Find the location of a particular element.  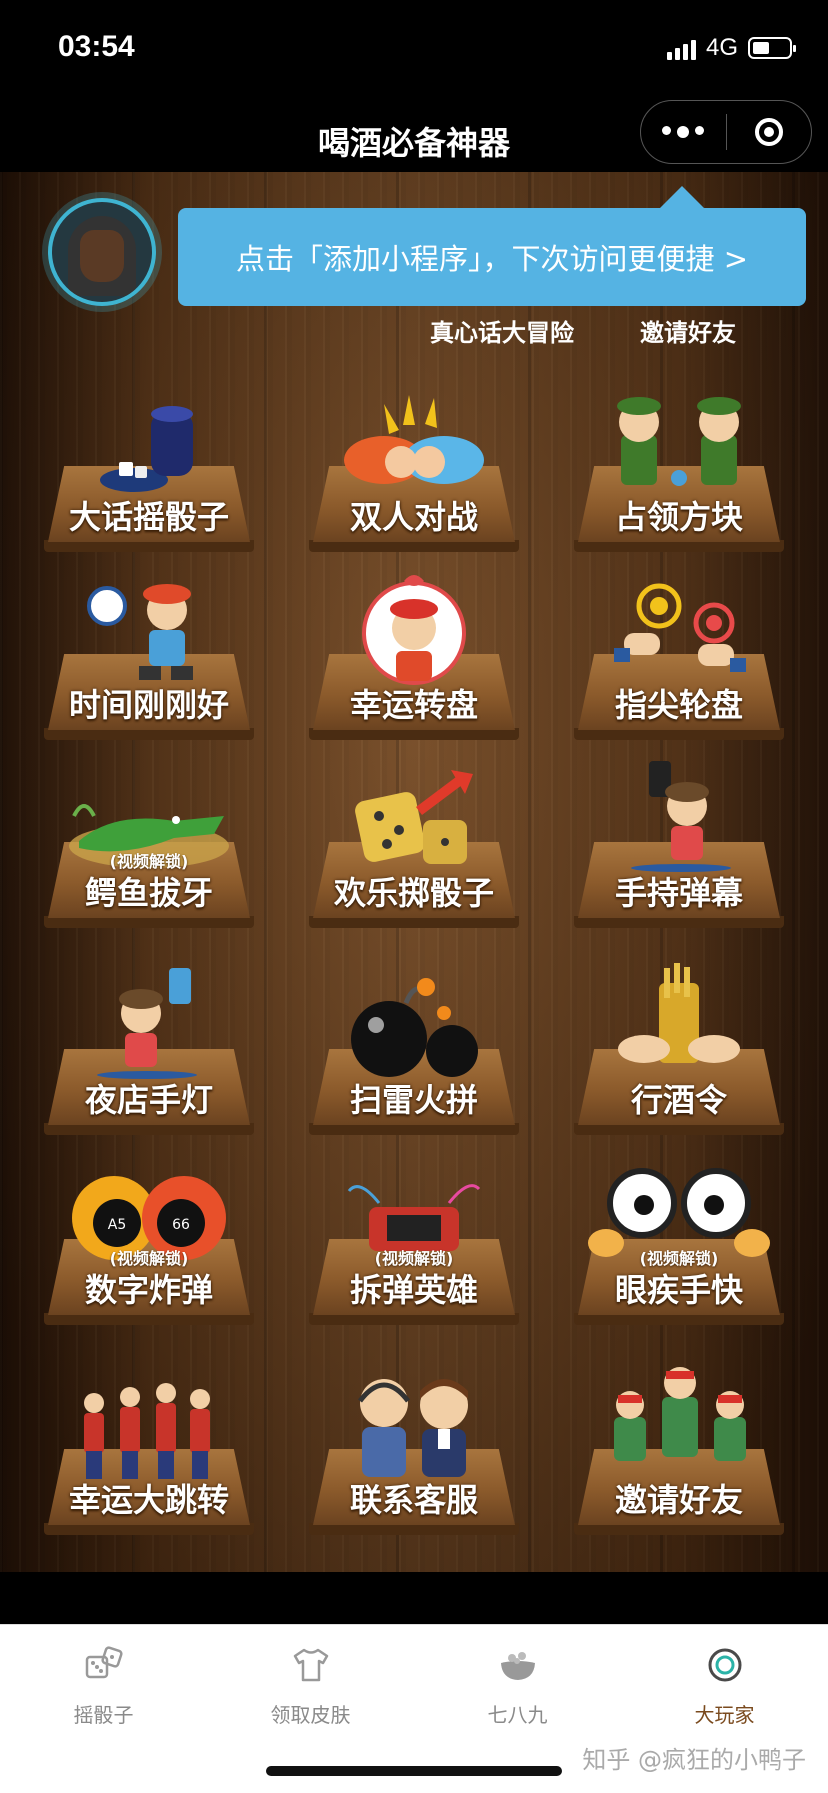

game-tile: 手持弹幕 is located at coordinates (679, 846).